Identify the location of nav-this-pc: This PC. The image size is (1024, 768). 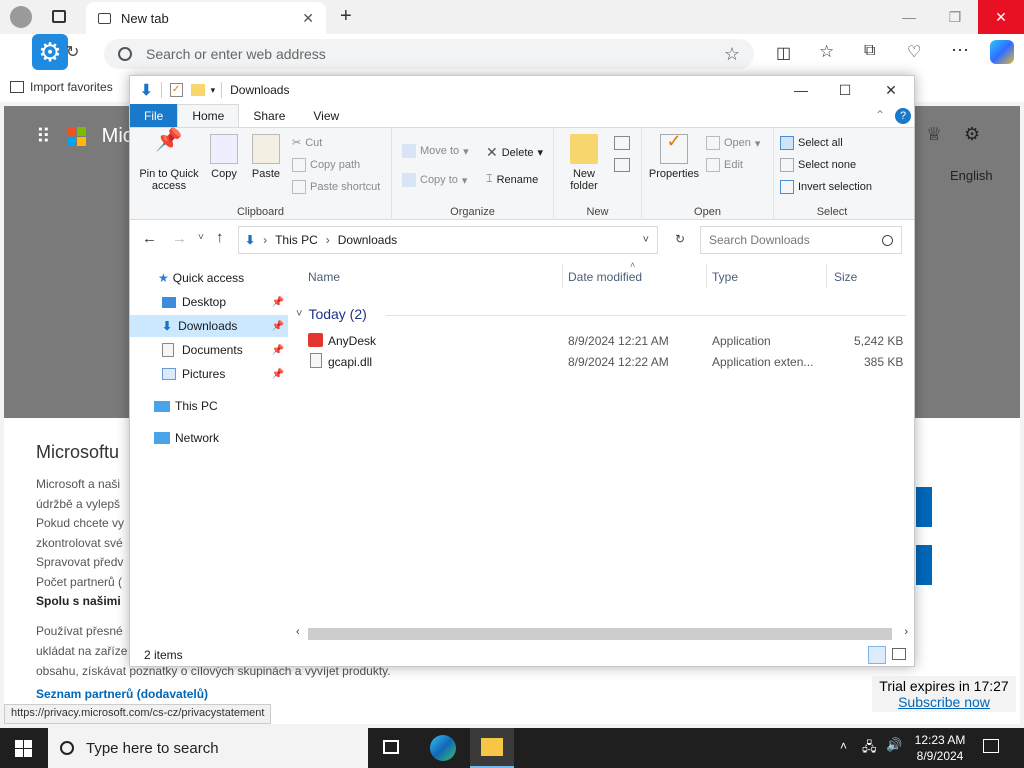
(209, 406).